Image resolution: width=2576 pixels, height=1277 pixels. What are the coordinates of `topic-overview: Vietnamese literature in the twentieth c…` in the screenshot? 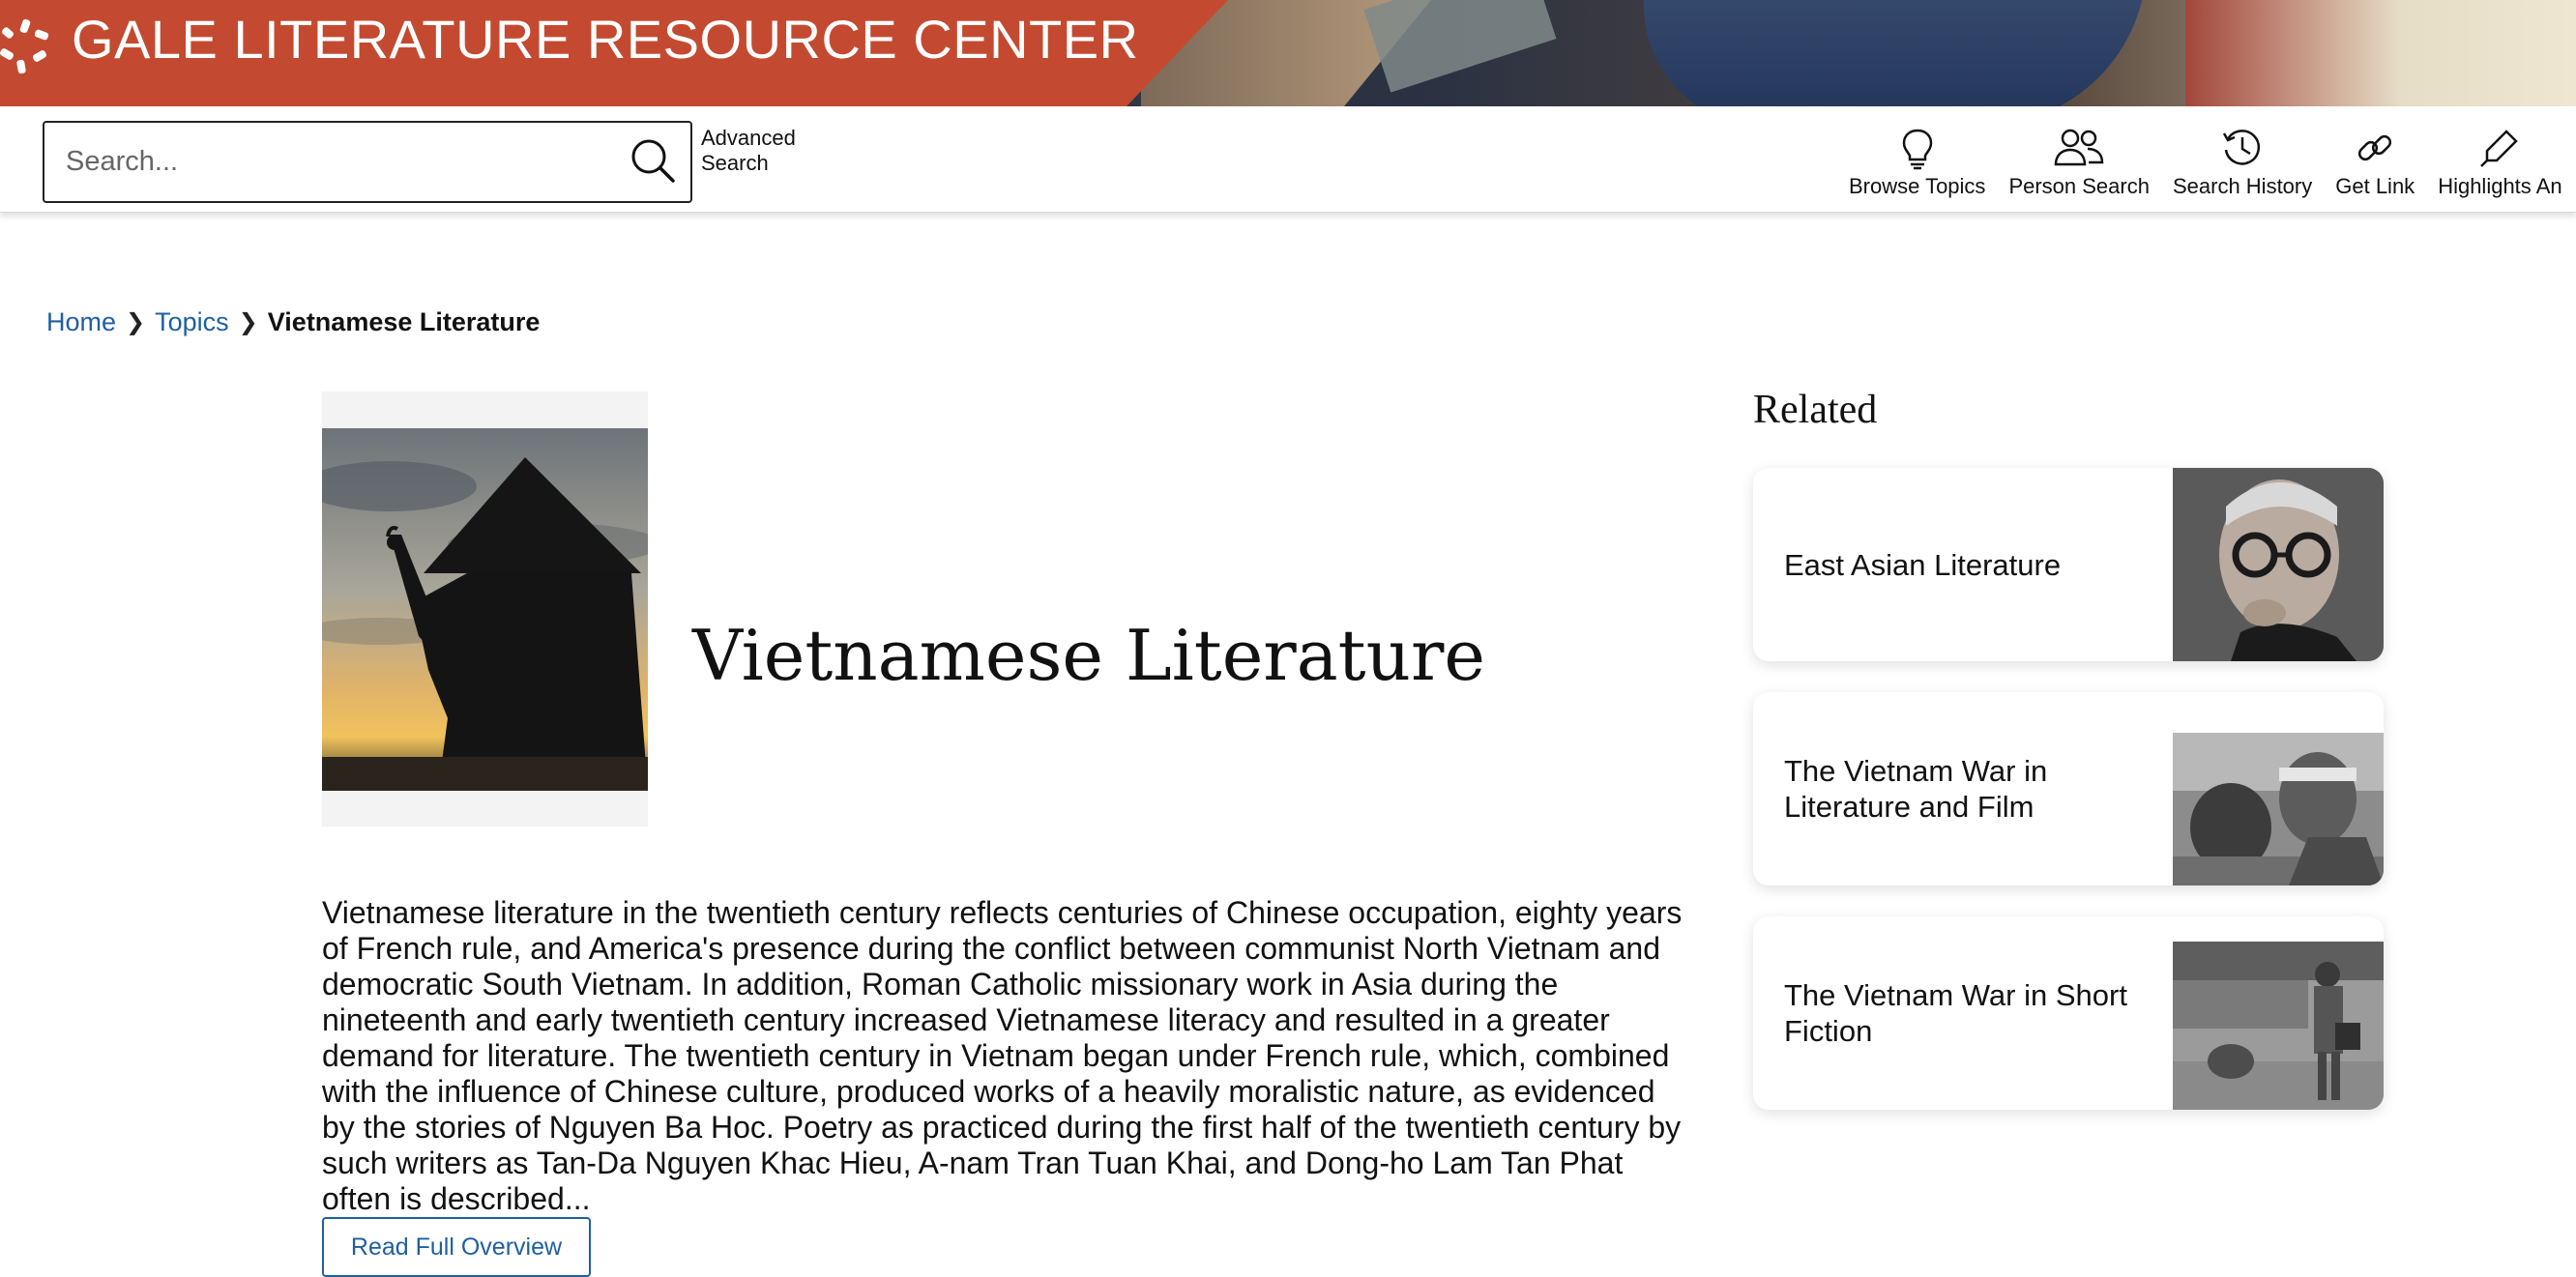 It's located at (1002, 1056).